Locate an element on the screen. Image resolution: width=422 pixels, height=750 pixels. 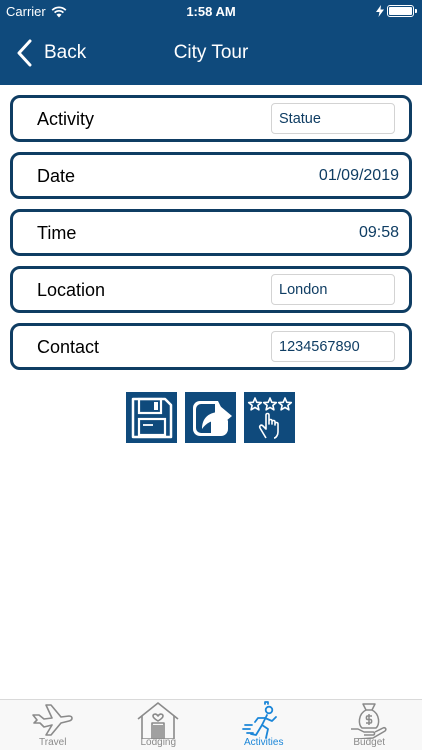
tab-travel: Travel is located at coordinates (53, 725).